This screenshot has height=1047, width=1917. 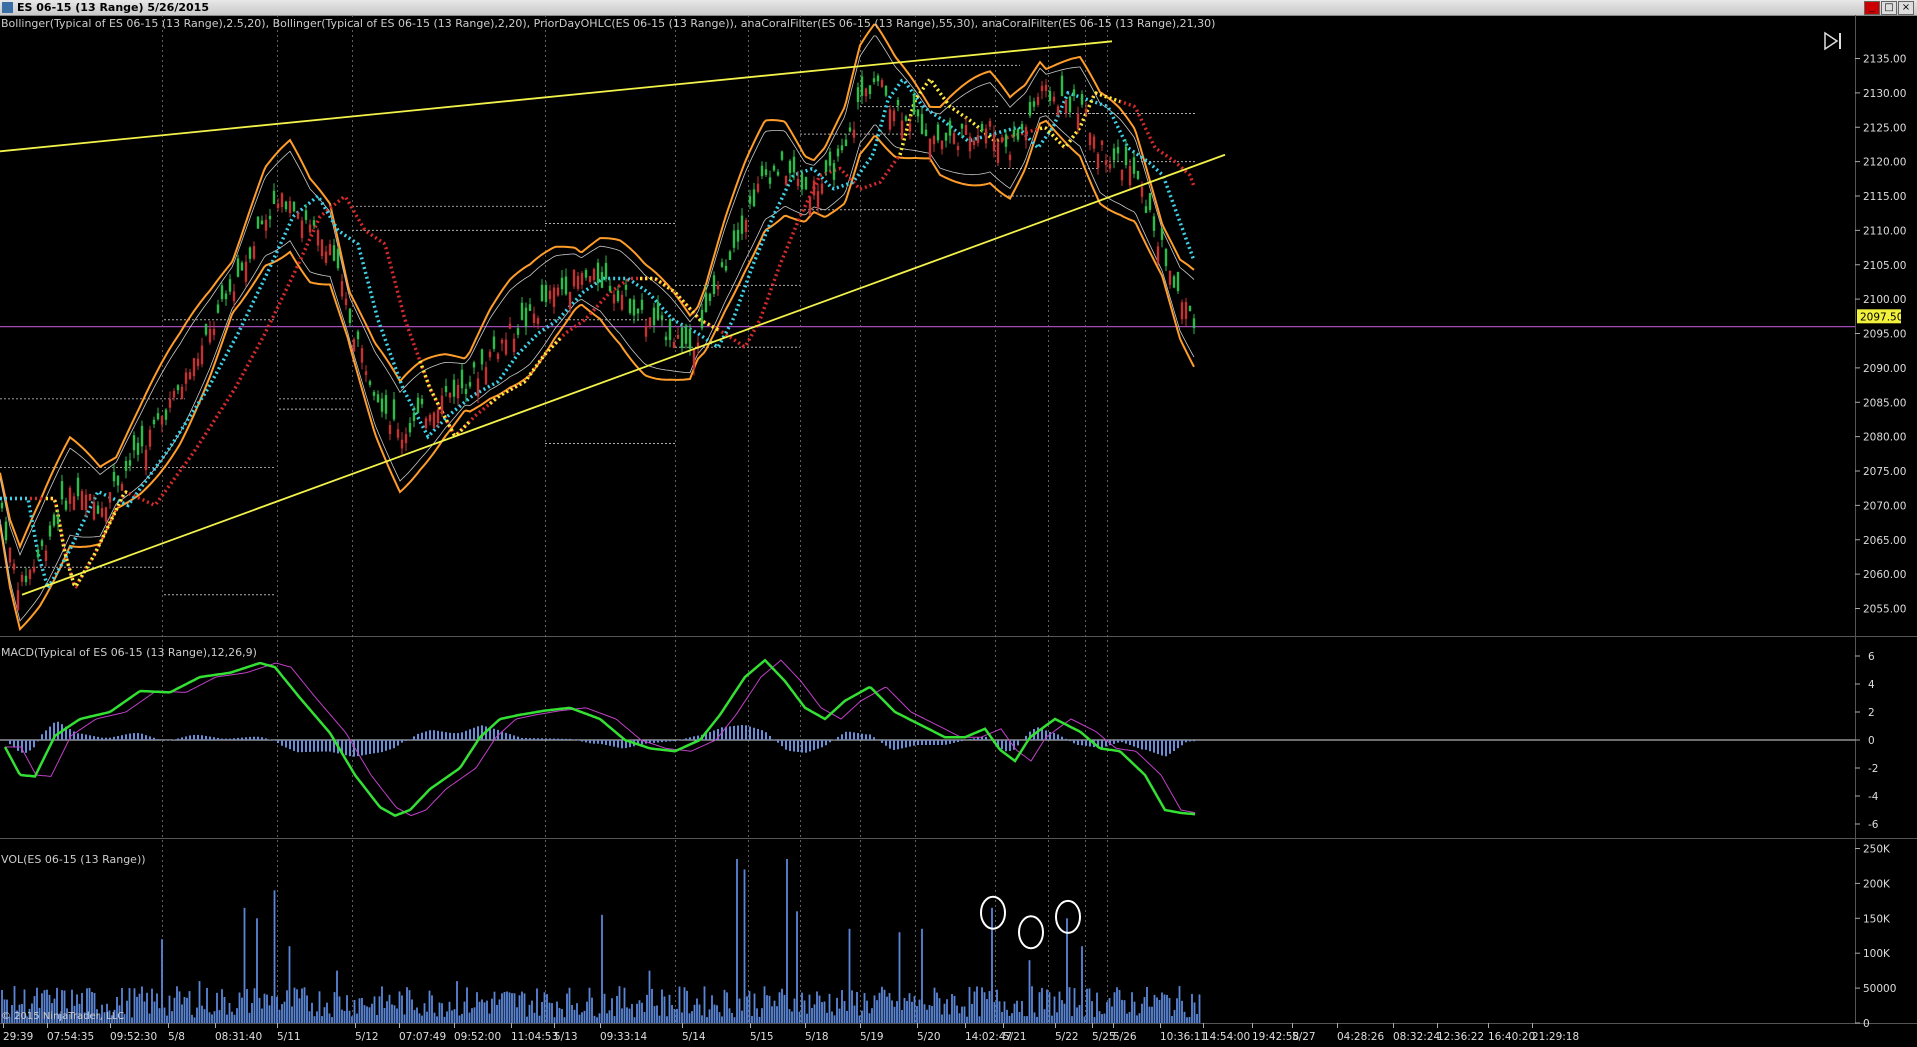 What do you see at coordinates (1884, 541) in the screenshot?
I see `price-tick-label: 2065.00` at bounding box center [1884, 541].